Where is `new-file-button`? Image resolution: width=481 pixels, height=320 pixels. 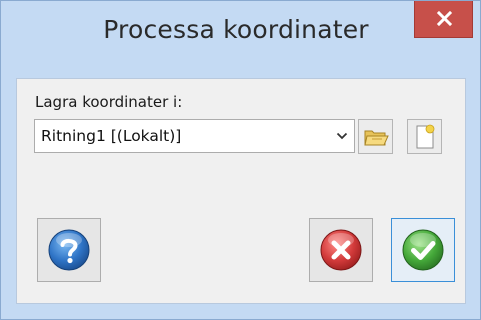 new-file-button is located at coordinates (424, 136).